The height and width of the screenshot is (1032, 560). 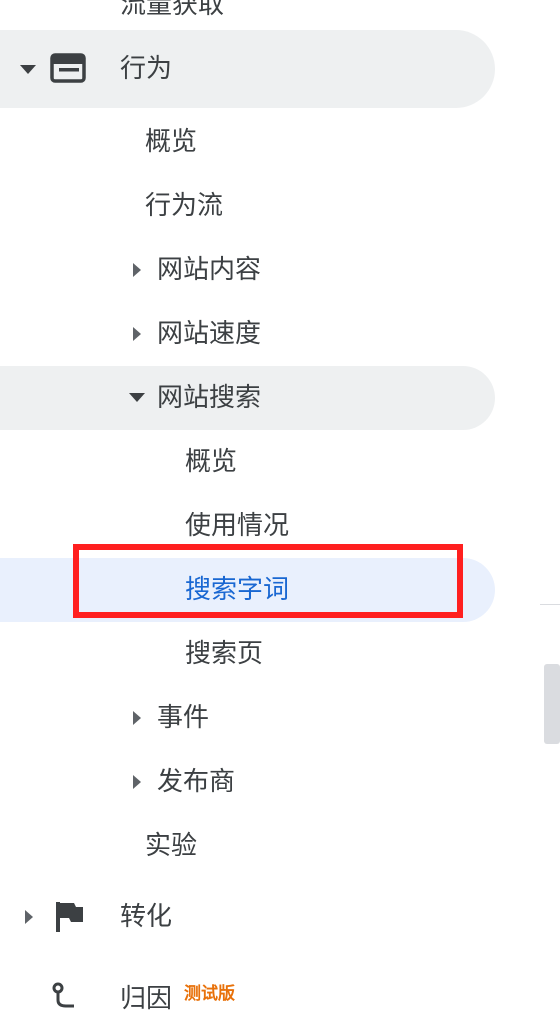 What do you see at coordinates (63, 995) in the screenshot?
I see `attribution-icon` at bounding box center [63, 995].